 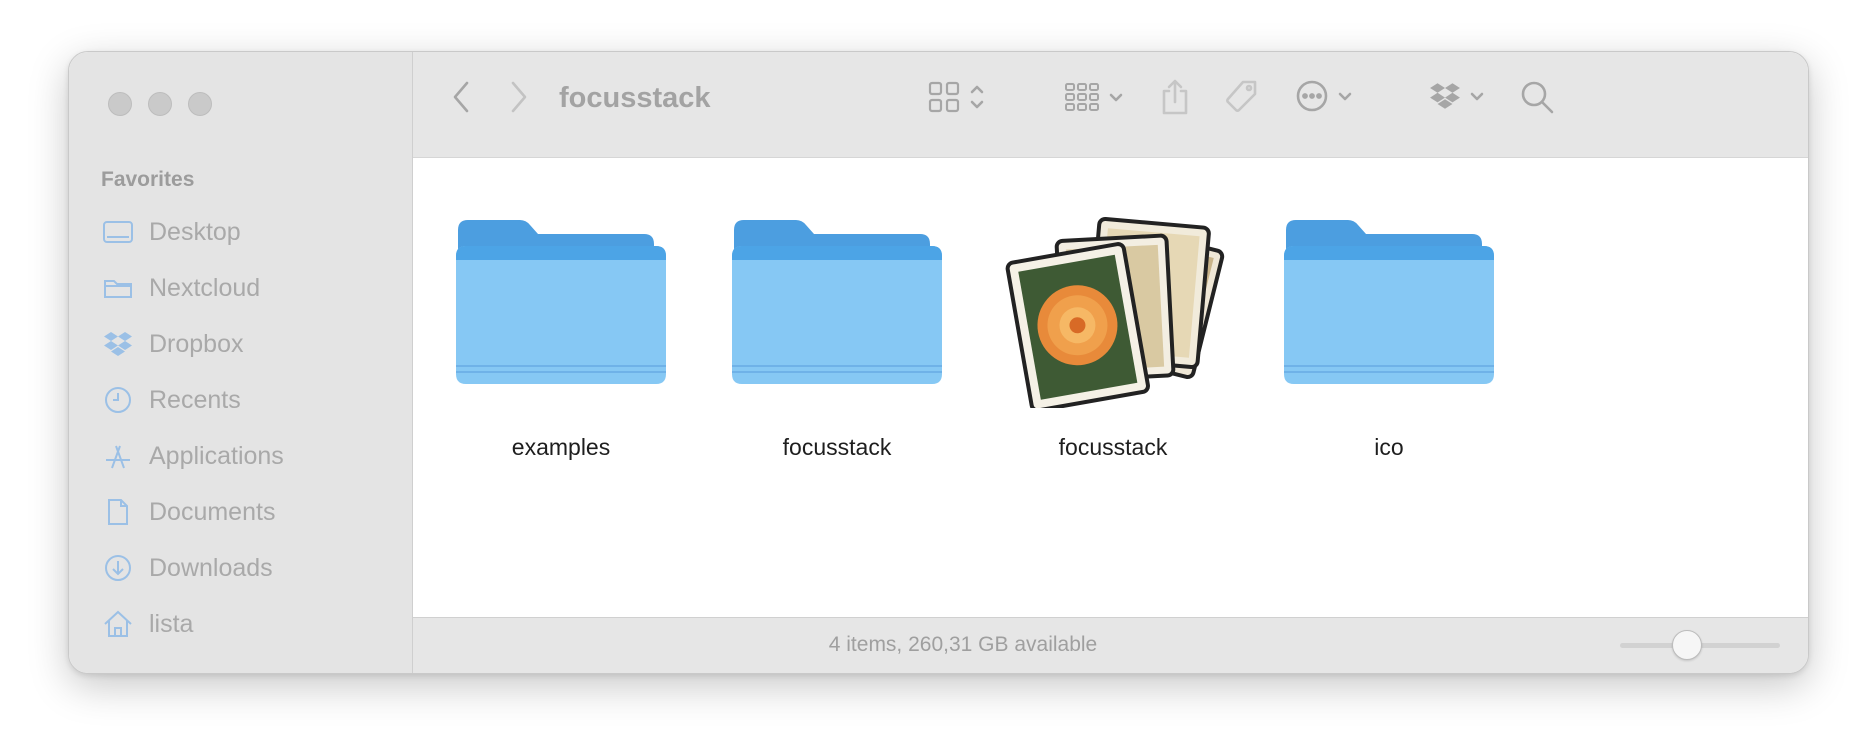 What do you see at coordinates (944, 99) in the screenshot?
I see `icon-view-icon` at bounding box center [944, 99].